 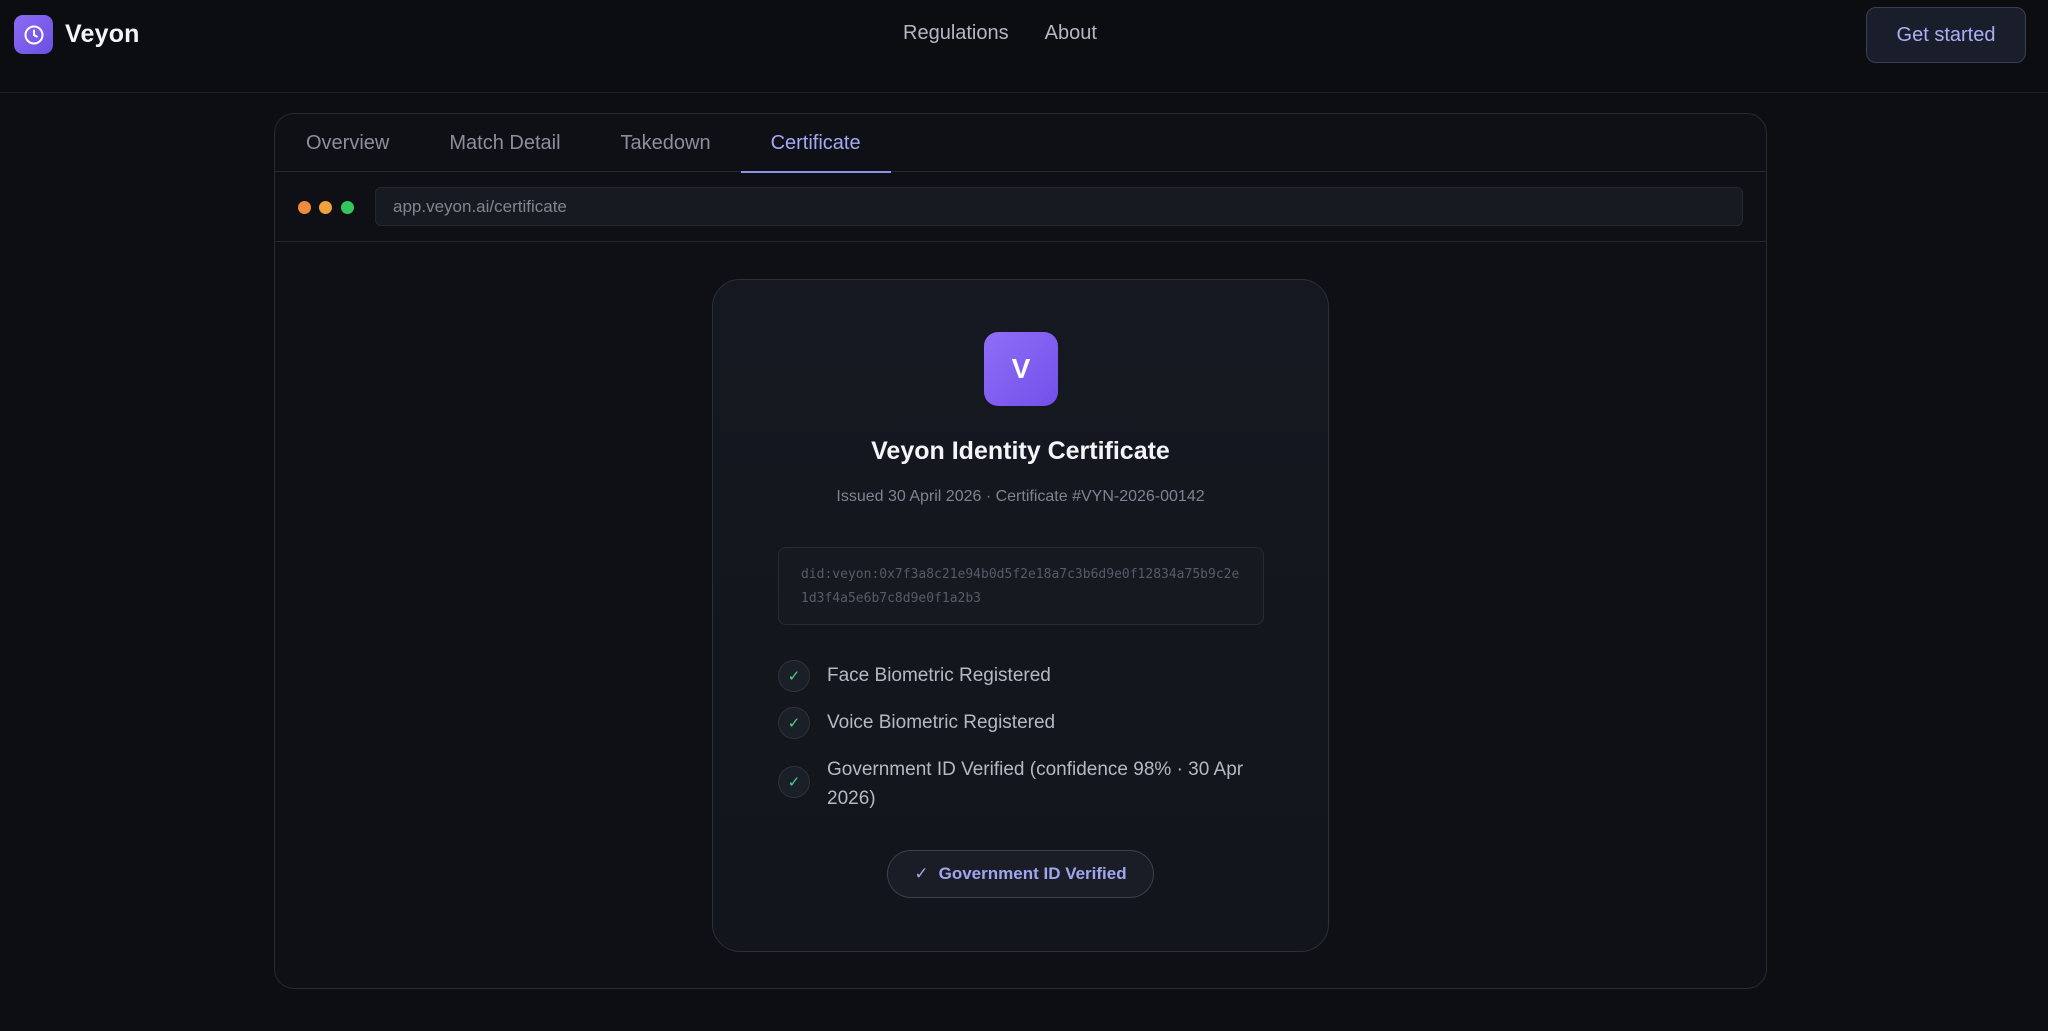 I want to click on certificate-title: Veyon Identity Certificate, so click(x=1020, y=451).